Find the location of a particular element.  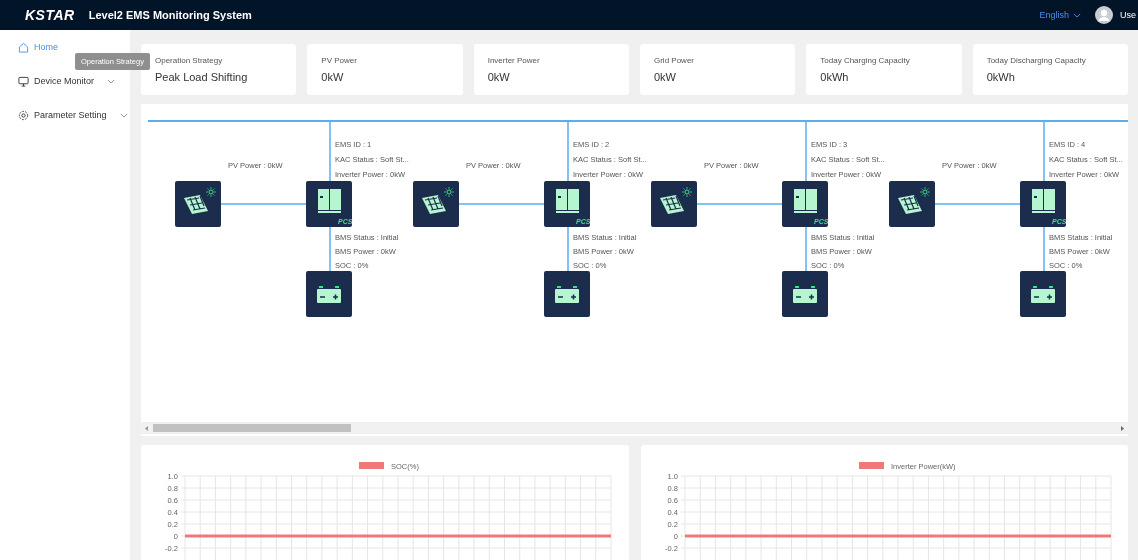

stat-label: Today Charging Capacity is located at coordinates (865, 60).